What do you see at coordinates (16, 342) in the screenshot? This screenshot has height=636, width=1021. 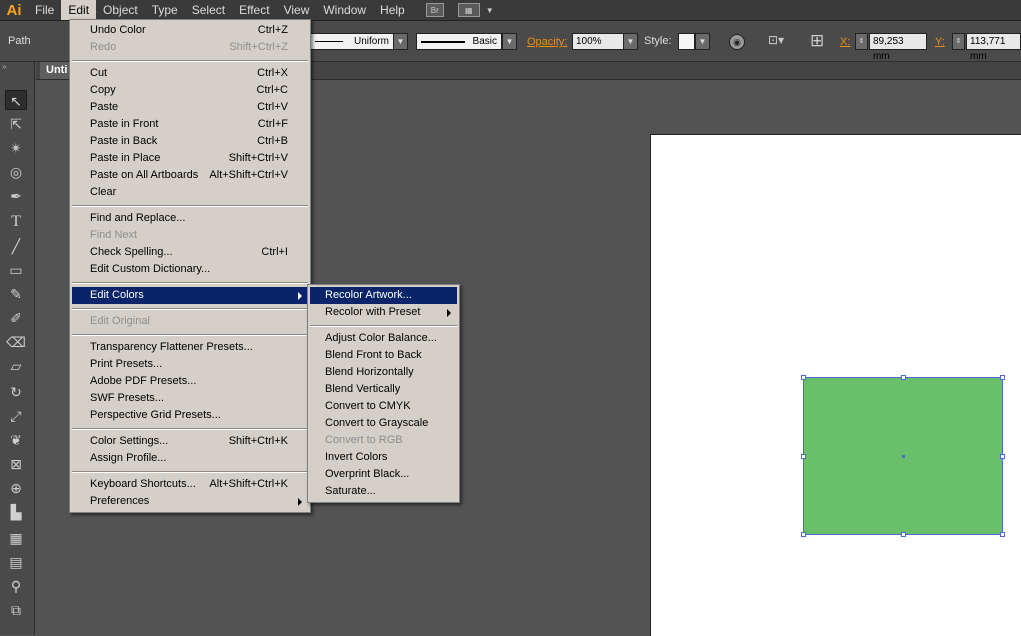 I see `blob-brush-tool-icon: ⌫` at bounding box center [16, 342].